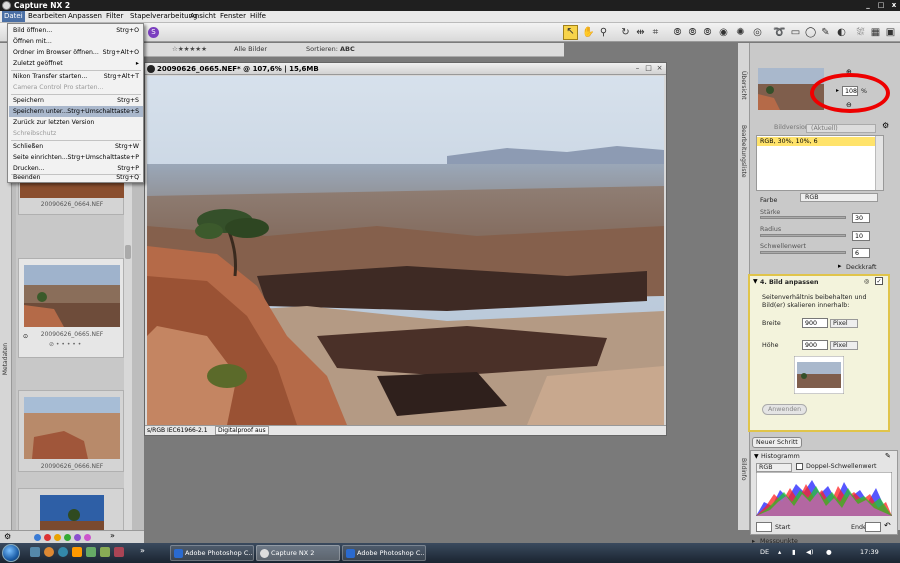 The width and height of the screenshot is (900, 563). I want to click on lasso-icon: ➰, so click(779, 32).